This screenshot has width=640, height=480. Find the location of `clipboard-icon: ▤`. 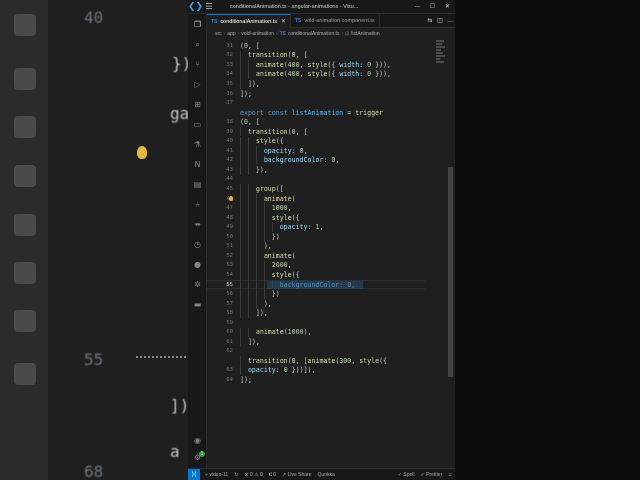

clipboard-icon: ▤ is located at coordinates (197, 184).